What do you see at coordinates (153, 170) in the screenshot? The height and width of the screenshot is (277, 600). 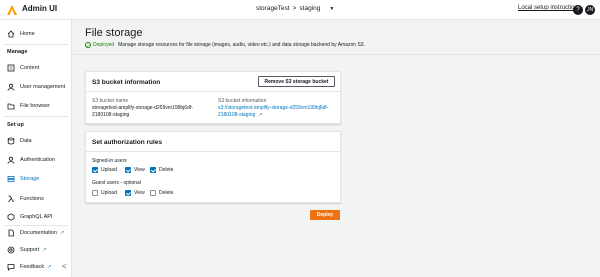 I see `signed-in-delete-checkbox` at bounding box center [153, 170].